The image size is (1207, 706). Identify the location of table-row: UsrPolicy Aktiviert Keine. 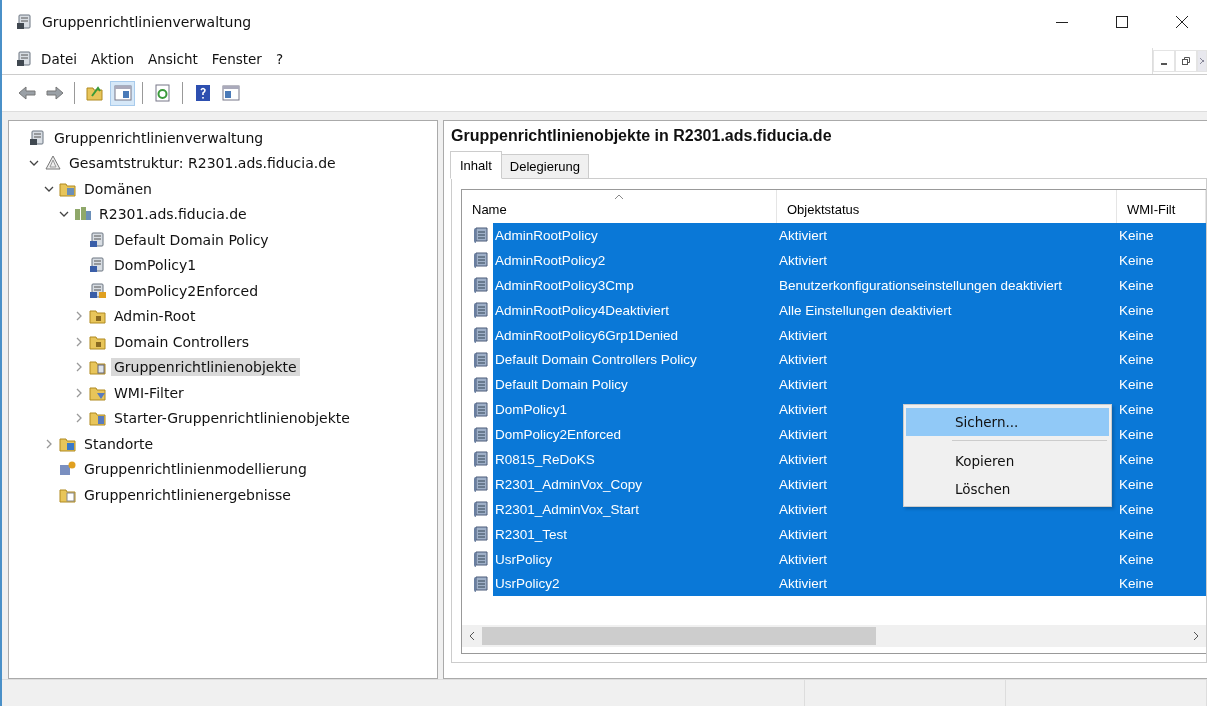
(849, 559).